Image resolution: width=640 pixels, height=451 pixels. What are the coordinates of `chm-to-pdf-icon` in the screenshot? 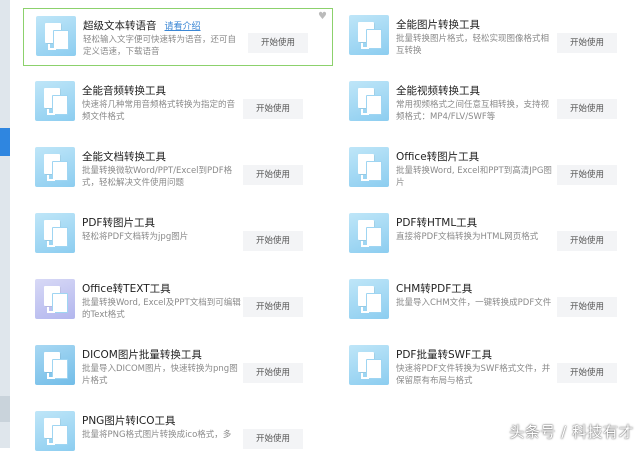 It's located at (369, 299).